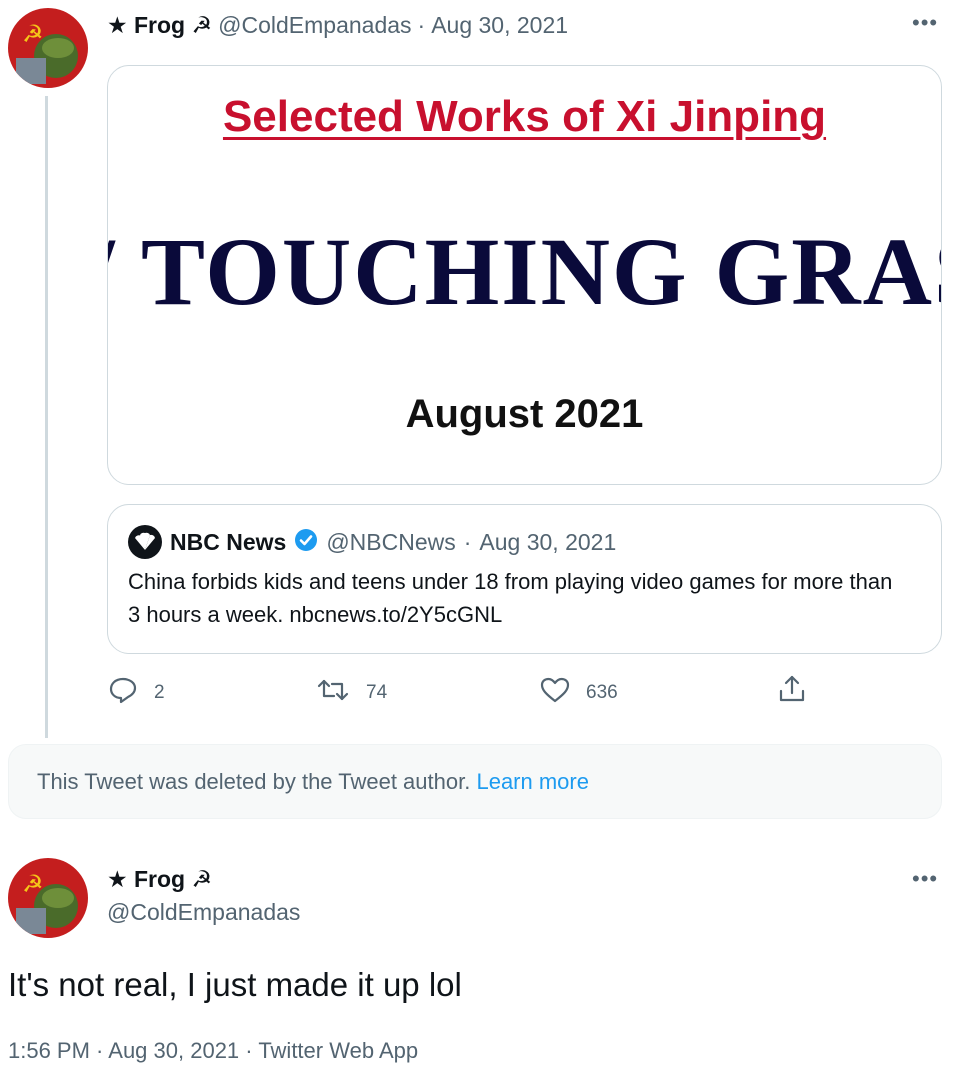 This screenshot has height=1073, width=954. I want to click on quote-header: NBC News @NBCNews · Aug 30, 2021, so click(372, 542).